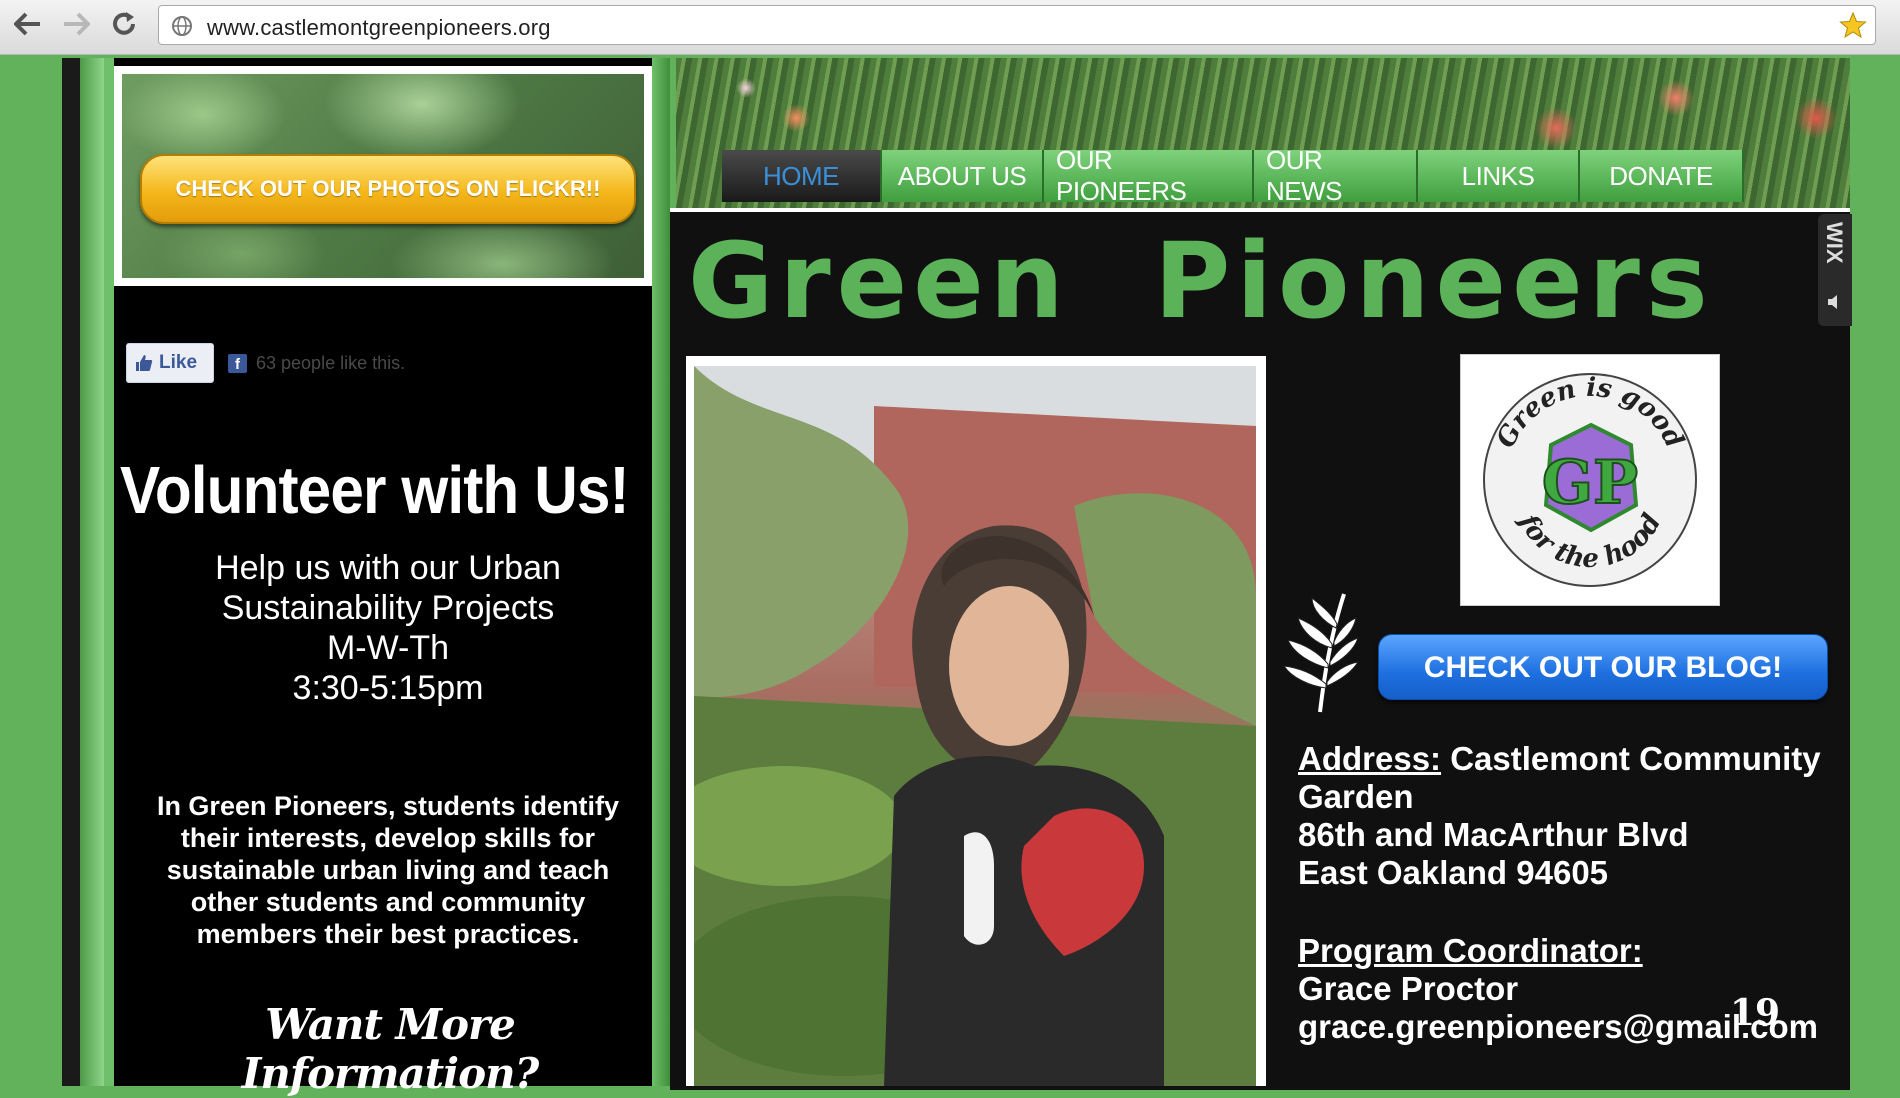 This screenshot has width=1900, height=1098. Describe the element at coordinates (661, 572) in the screenshot. I see `sidebar-right-border` at that location.